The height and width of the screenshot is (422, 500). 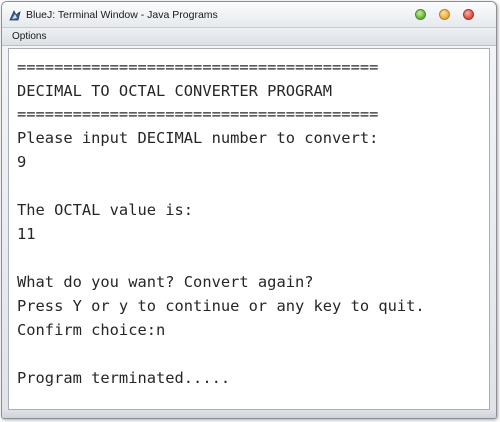 What do you see at coordinates (91, 330) in the screenshot?
I see `terminal-line: Confirm choice:n` at bounding box center [91, 330].